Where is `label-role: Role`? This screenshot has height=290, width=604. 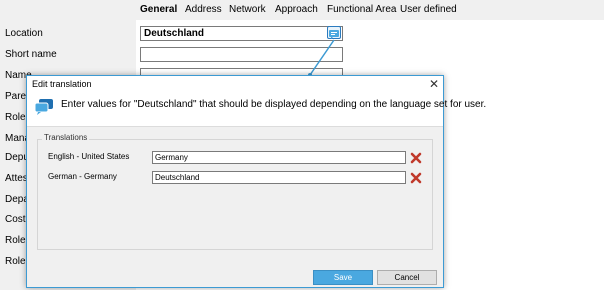
label-role: Role is located at coordinates (15, 117).